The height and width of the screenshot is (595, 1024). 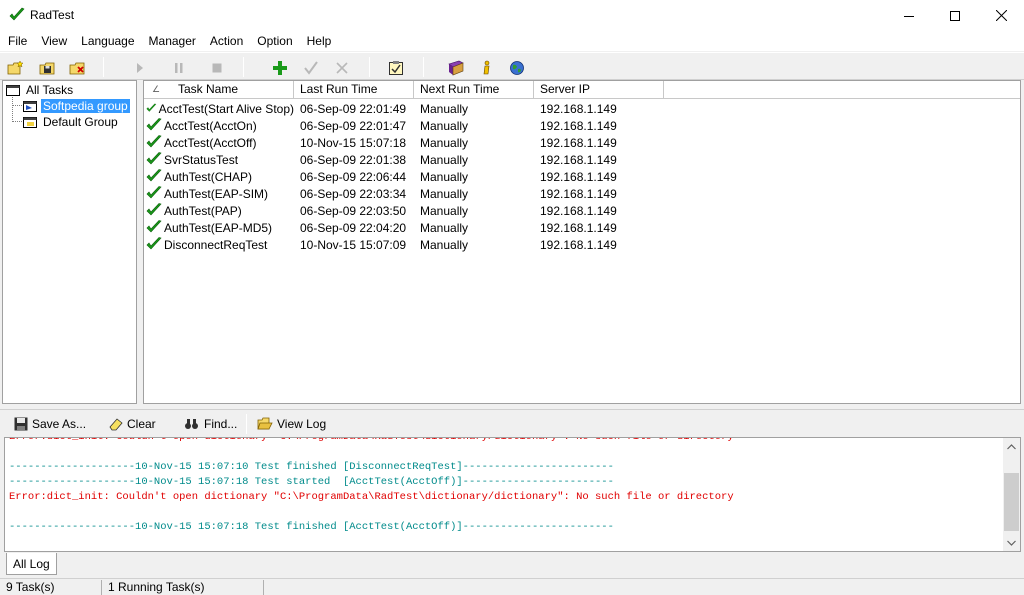 I want to click on column-header-next-run: Next Run Time, so click(x=474, y=90).